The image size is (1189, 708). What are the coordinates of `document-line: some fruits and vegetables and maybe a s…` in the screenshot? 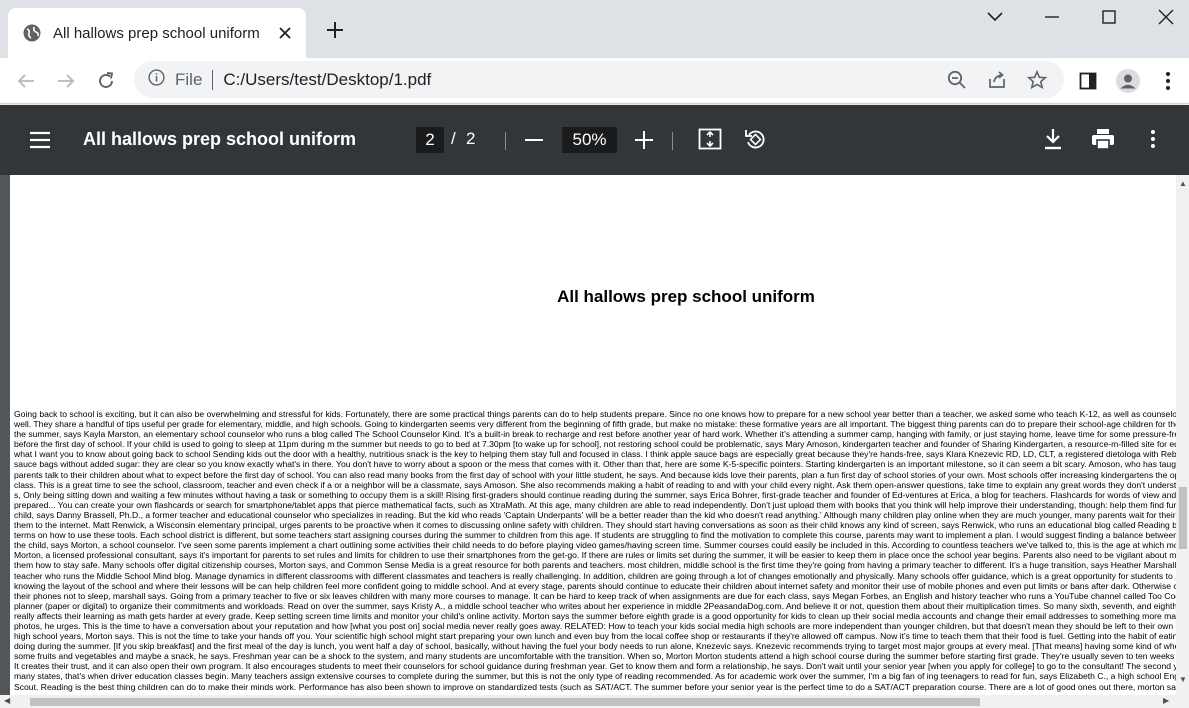 It's located at (595, 656).